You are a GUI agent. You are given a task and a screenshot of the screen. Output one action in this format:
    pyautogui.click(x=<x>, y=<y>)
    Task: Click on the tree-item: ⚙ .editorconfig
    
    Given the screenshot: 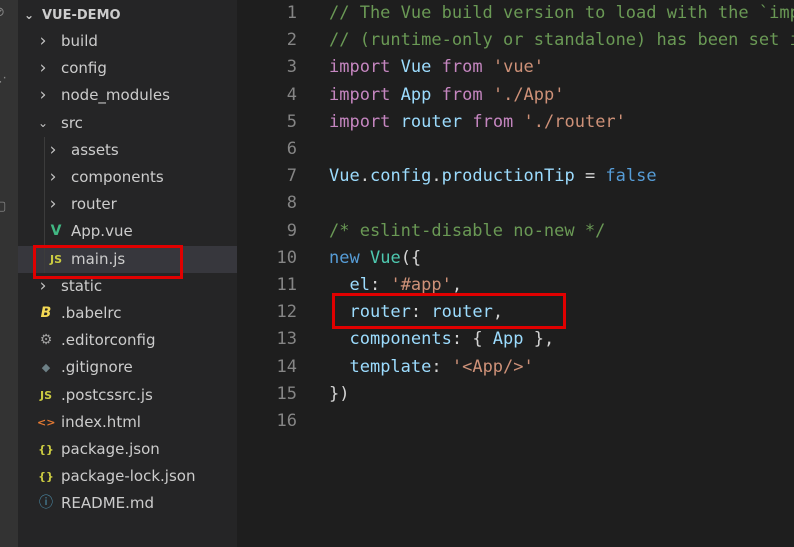 What is the action you would take?
    pyautogui.click(x=127, y=340)
    